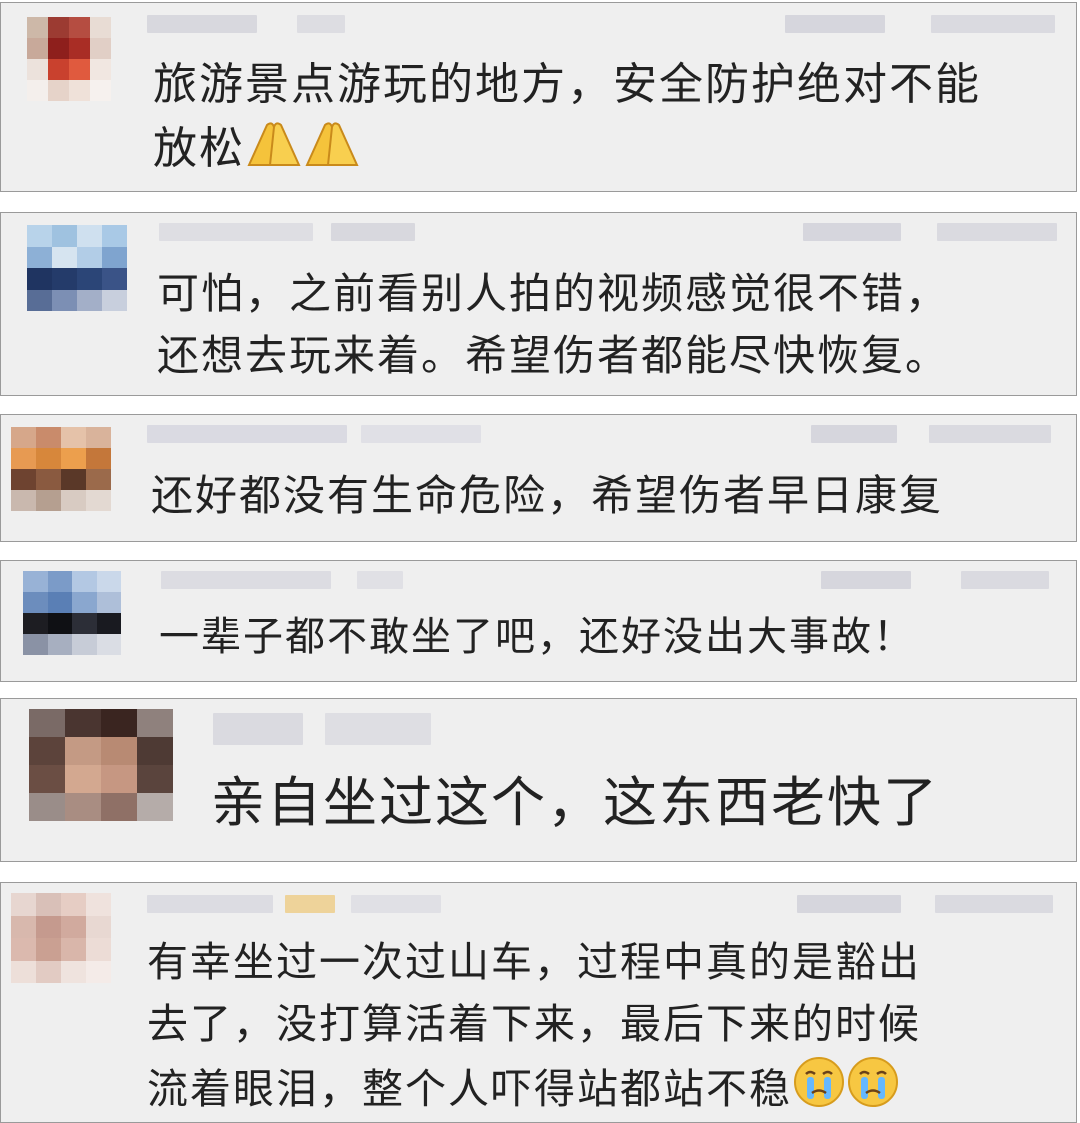 The image size is (1080, 1123). I want to click on comment-line: 可怕，之前看别人拍的视频感觉很不错，, so click(553, 293).